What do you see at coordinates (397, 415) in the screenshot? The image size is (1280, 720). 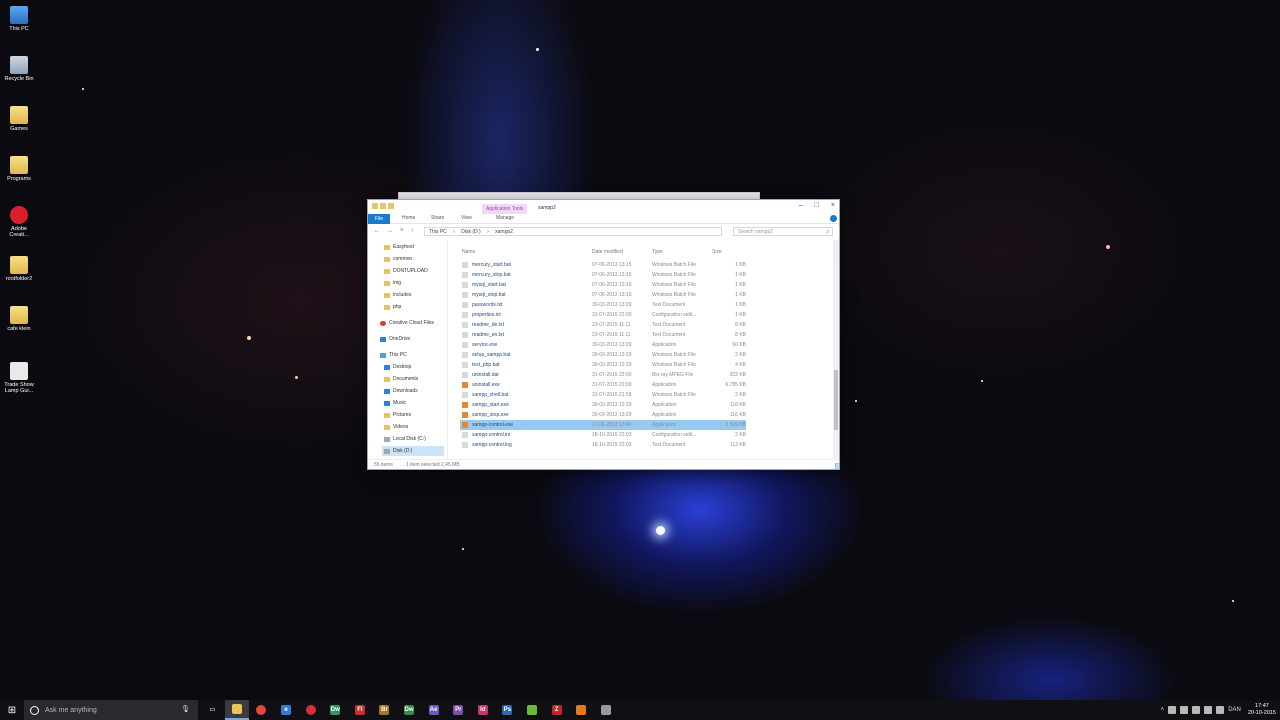 I see `nav-item-pictures: Pictures` at bounding box center [397, 415].